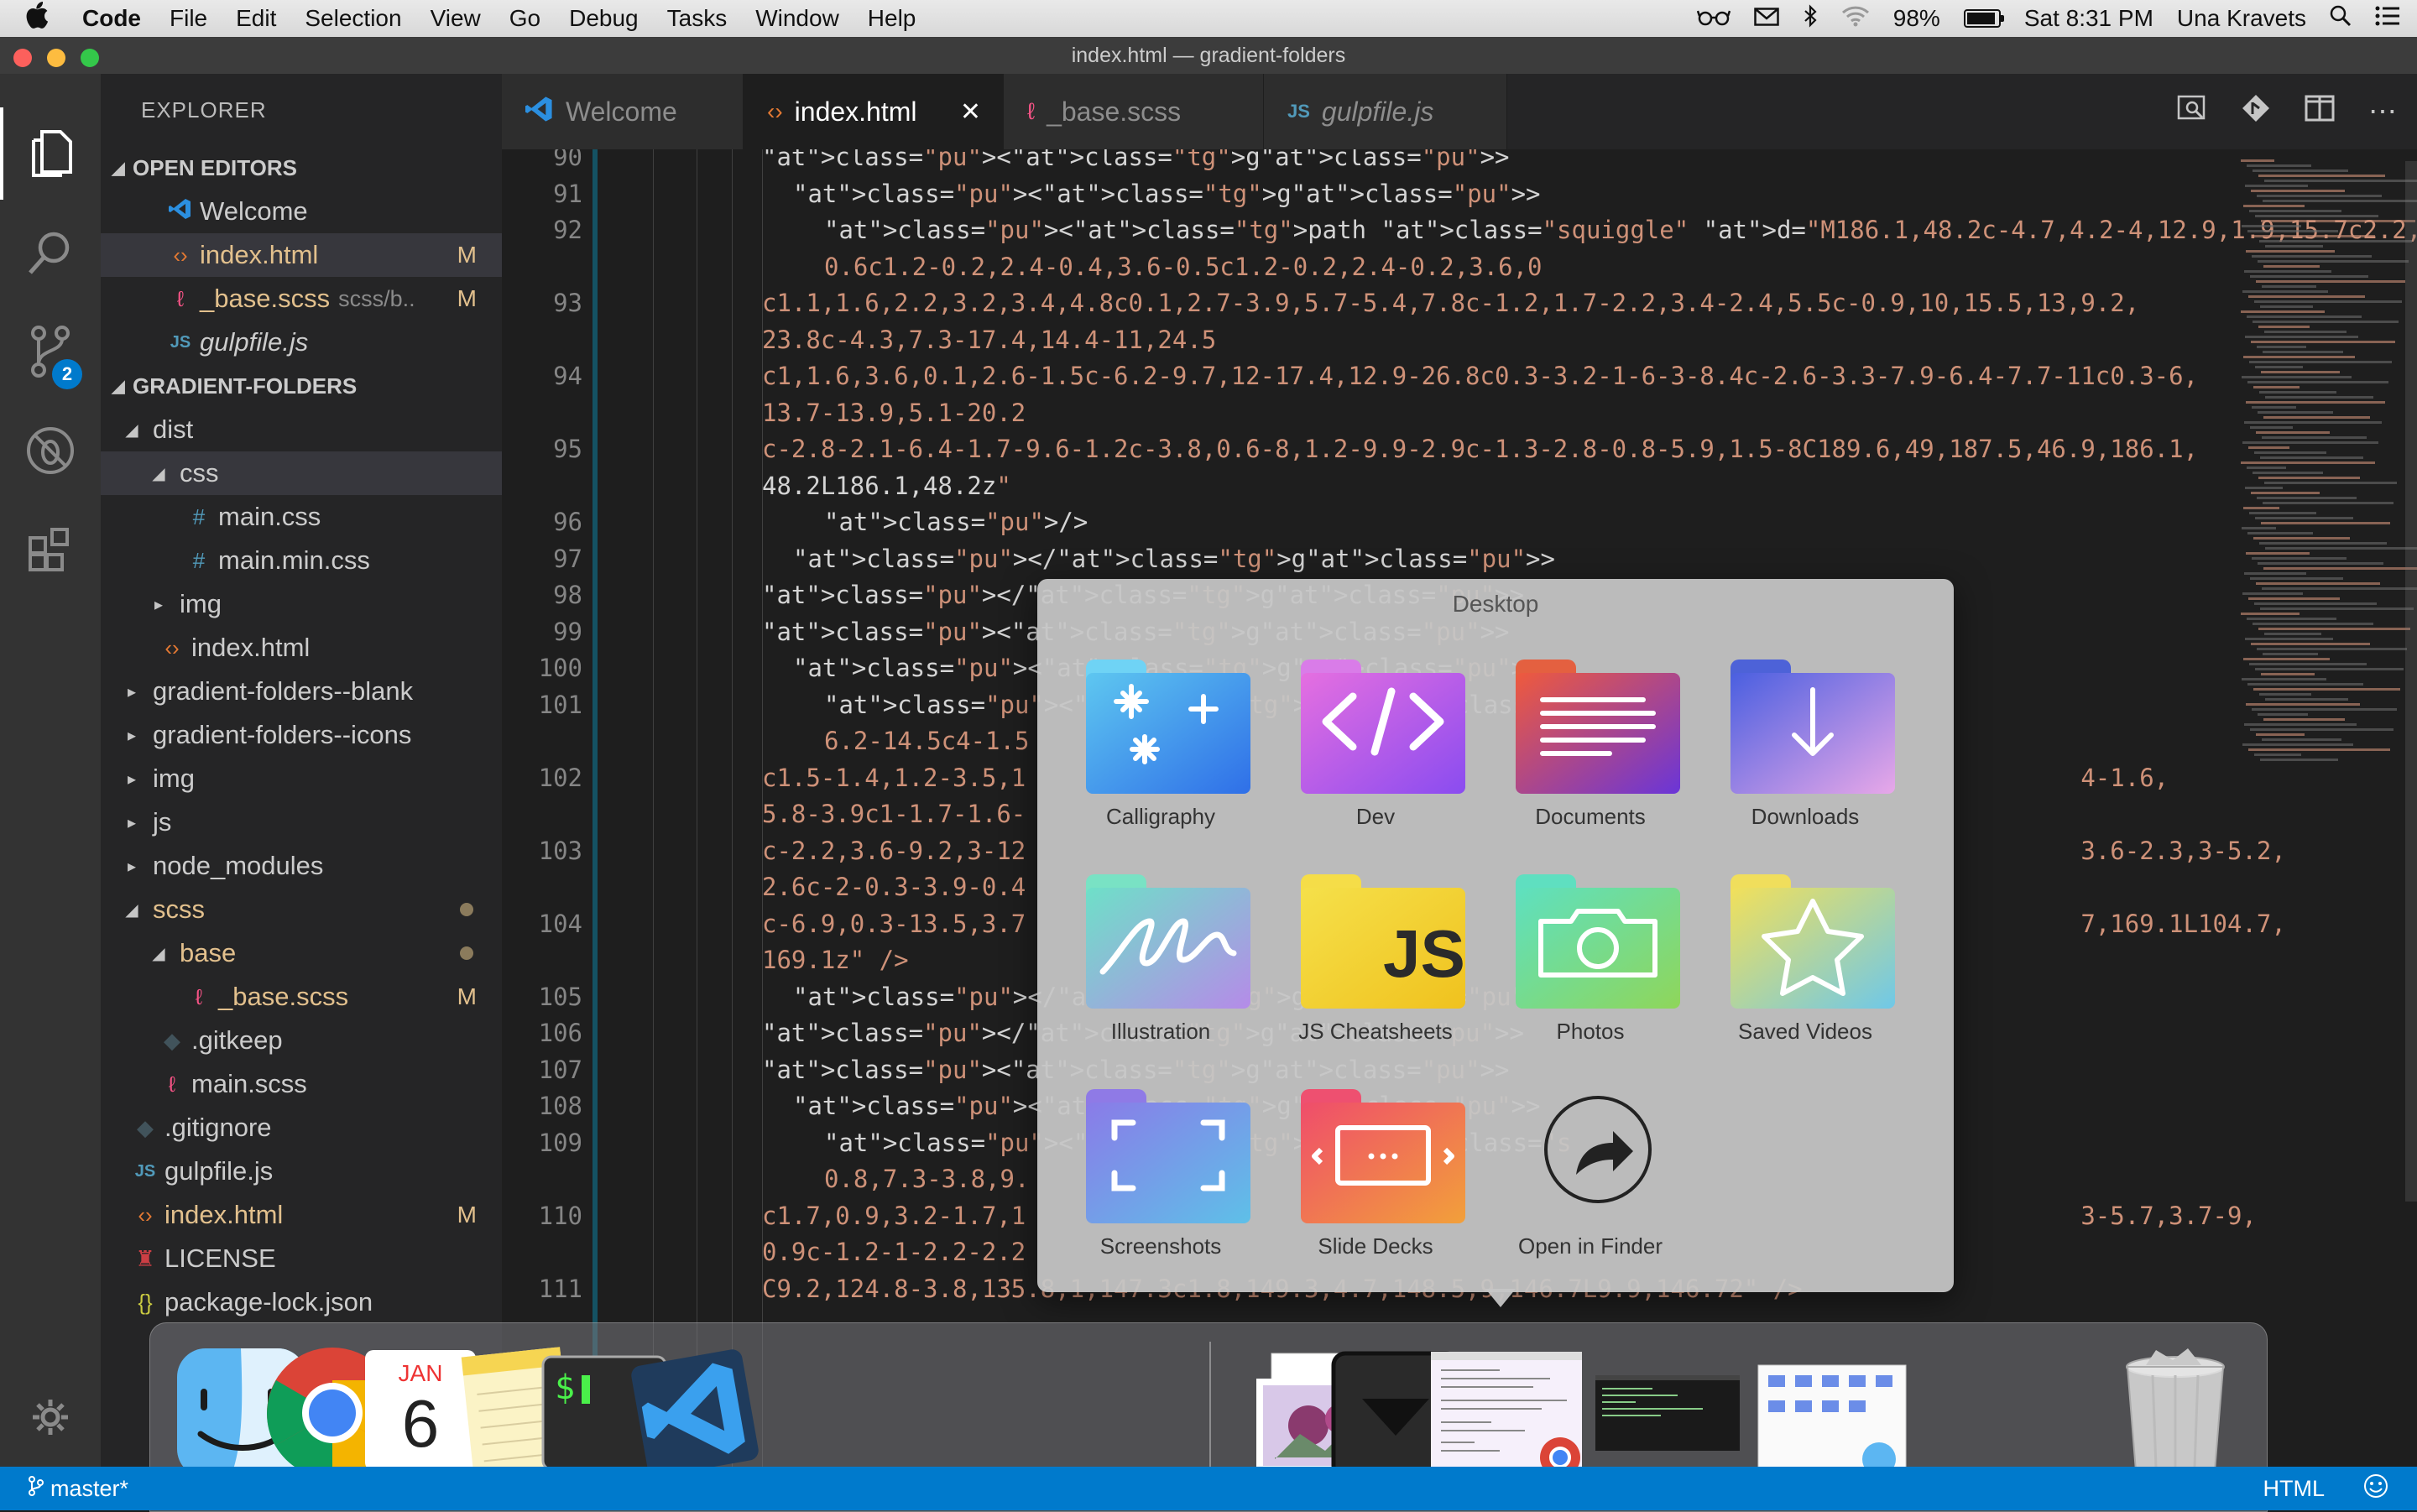 This screenshot has height=1512, width=2417. What do you see at coordinates (1134, 112) in the screenshot?
I see `tab-base-scss: ℓ _base.scss` at bounding box center [1134, 112].